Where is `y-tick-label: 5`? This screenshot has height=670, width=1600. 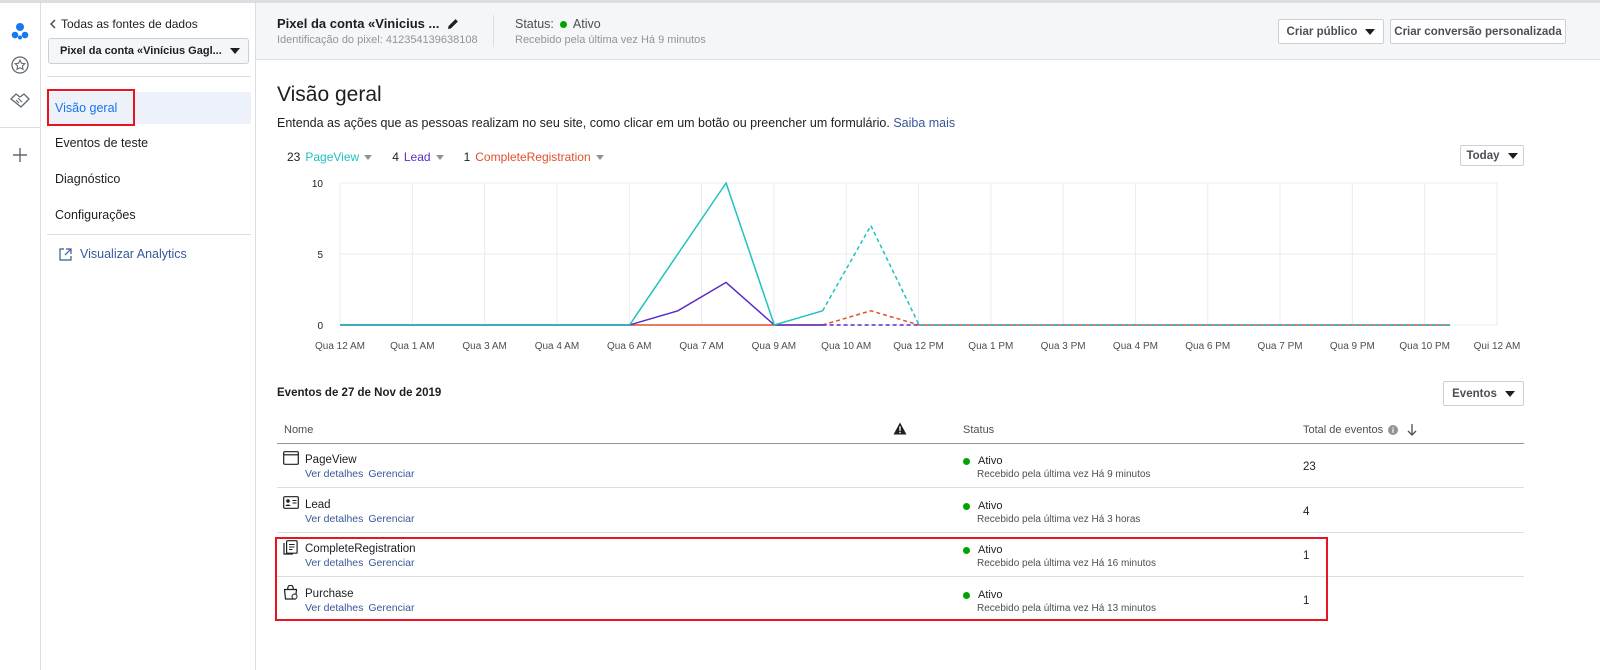 y-tick-label: 5 is located at coordinates (320, 255).